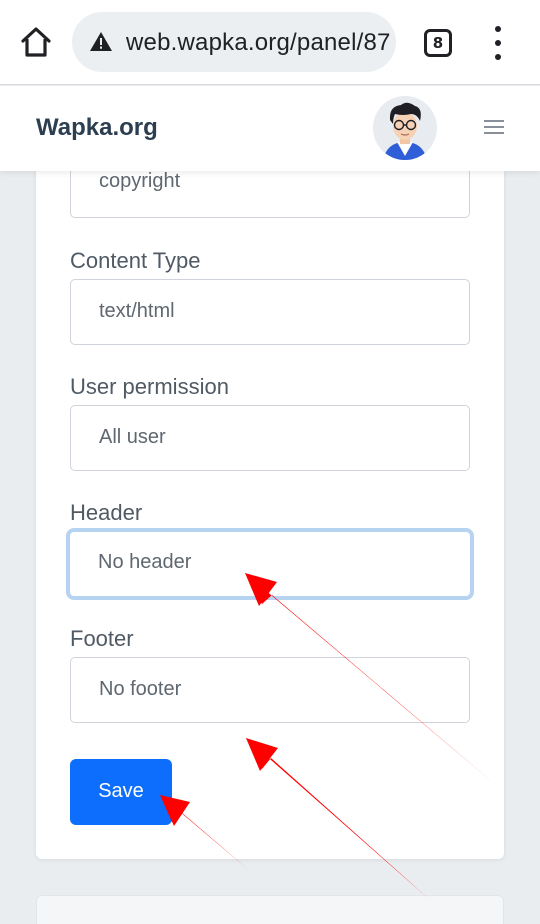  I want to click on browser-toolbar: web.wapka.org/panel/87 8, so click(270, 42).